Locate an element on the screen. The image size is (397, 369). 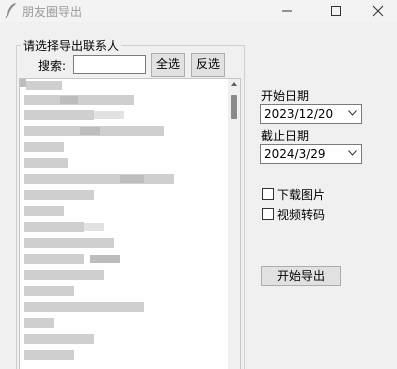
minimize-button is located at coordinates (287, 11).